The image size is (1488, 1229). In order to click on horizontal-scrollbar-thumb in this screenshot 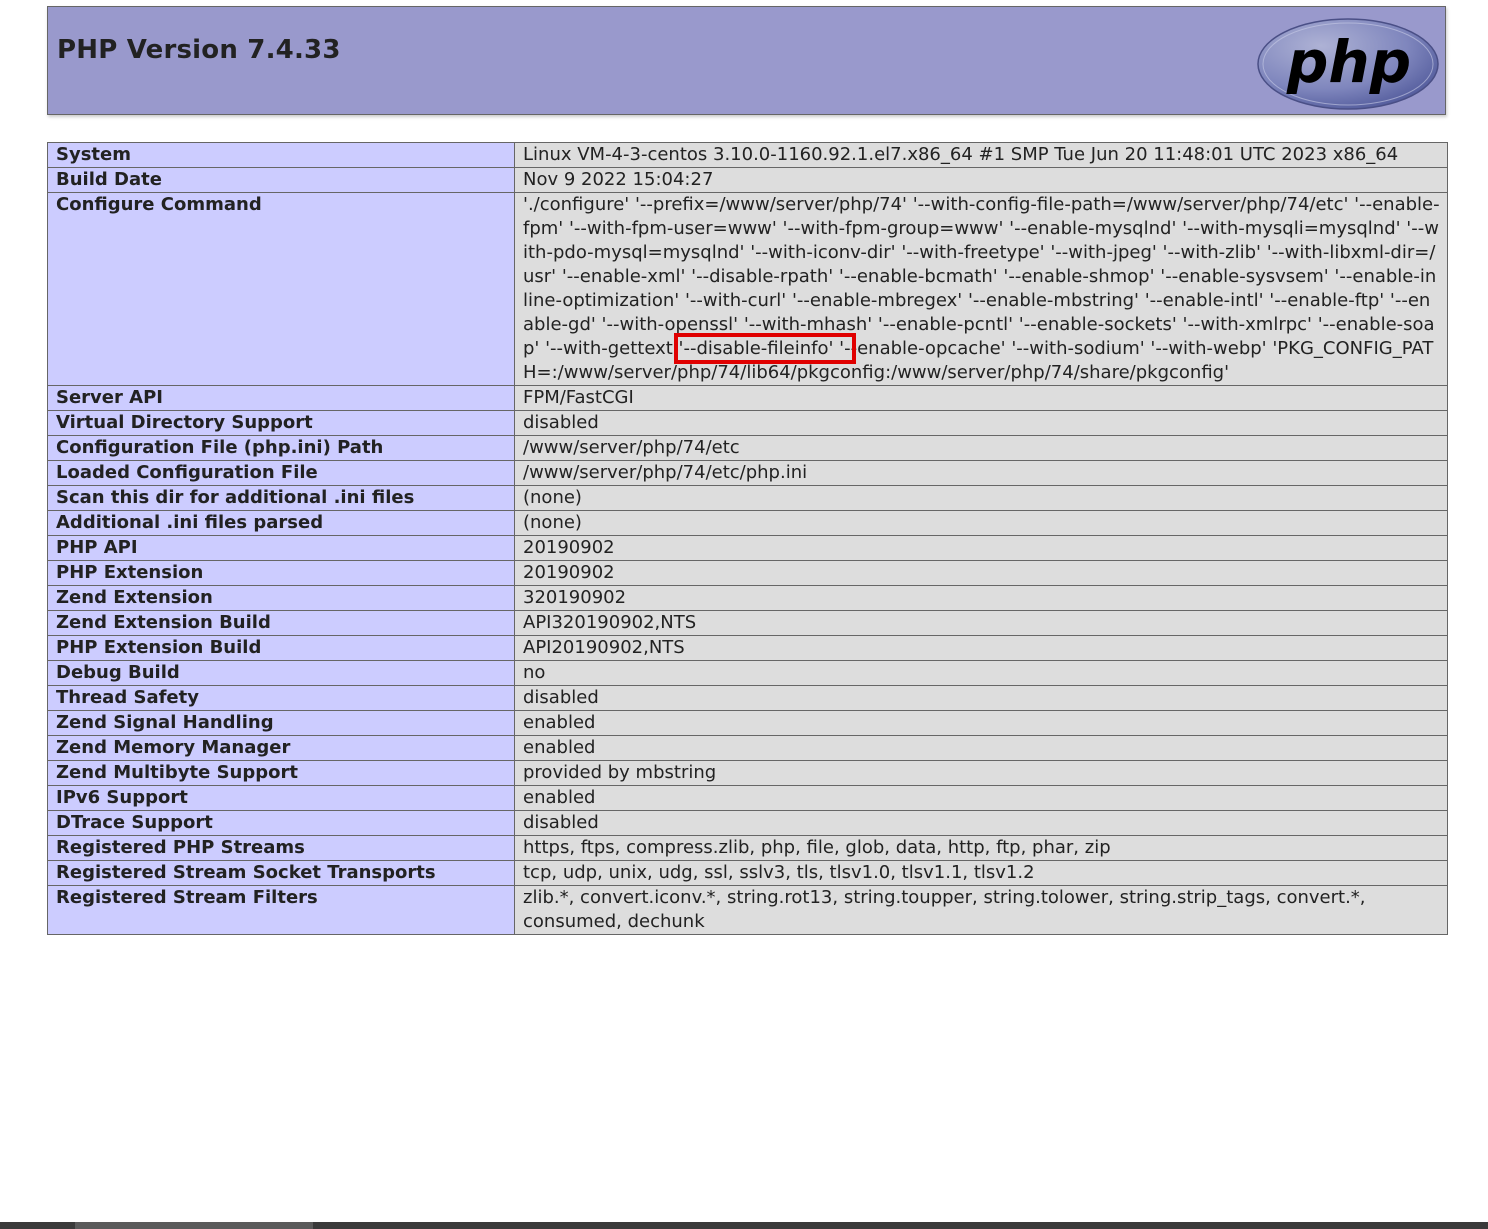, I will do `click(194, 1225)`.